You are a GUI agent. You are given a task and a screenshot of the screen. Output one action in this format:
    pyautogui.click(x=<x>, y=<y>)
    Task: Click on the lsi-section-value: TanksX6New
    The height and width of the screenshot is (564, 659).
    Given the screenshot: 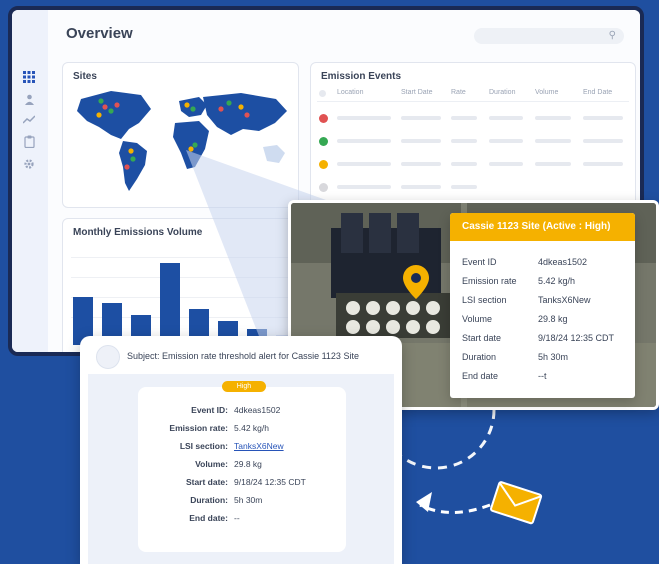 What is the action you would take?
    pyautogui.click(x=564, y=300)
    